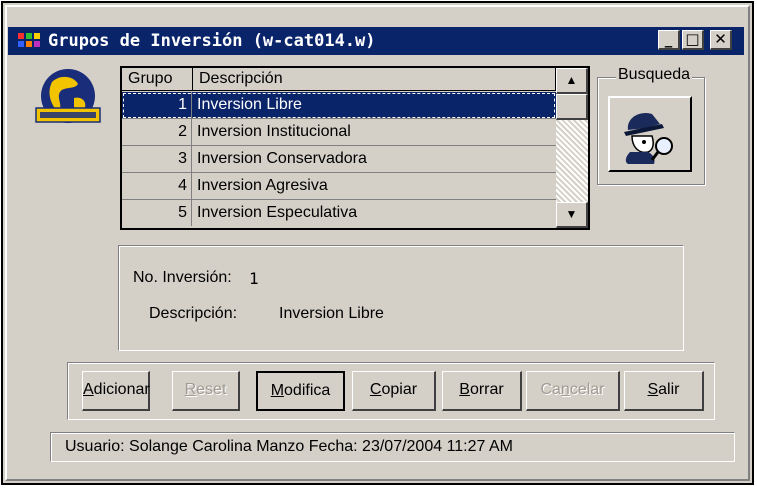 This screenshot has width=757, height=488. I want to click on maximize-icon: □, so click(692, 39).